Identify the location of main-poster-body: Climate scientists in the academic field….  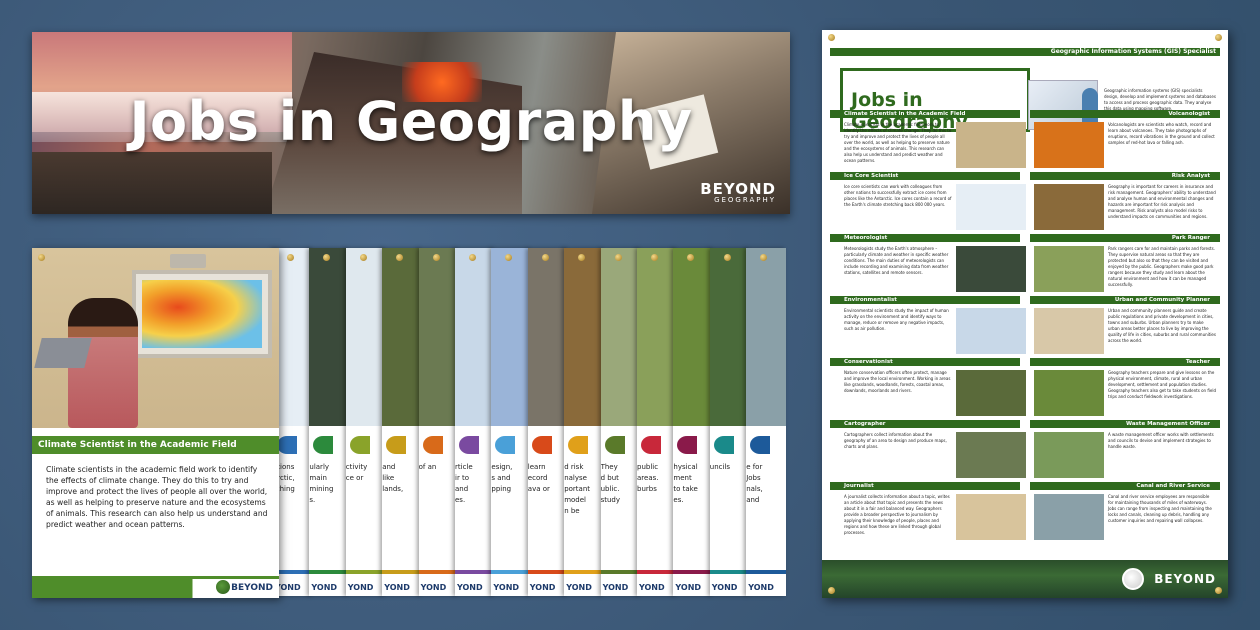
(157, 497).